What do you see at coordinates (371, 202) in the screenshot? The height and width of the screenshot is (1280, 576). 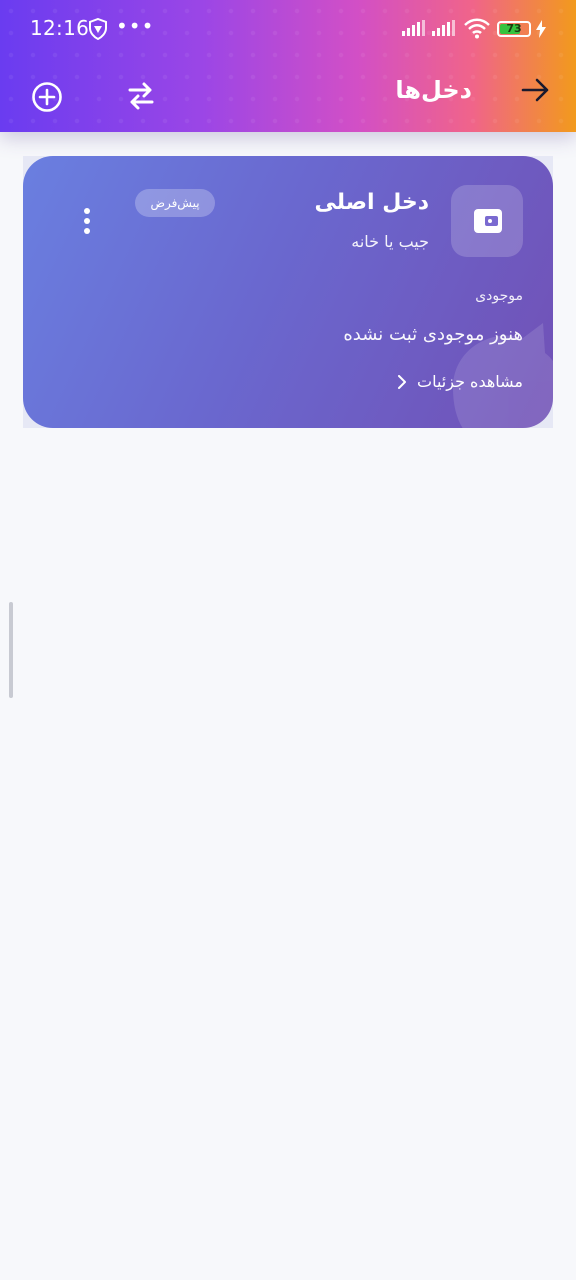 I see `income-name: دخل اصلی` at bounding box center [371, 202].